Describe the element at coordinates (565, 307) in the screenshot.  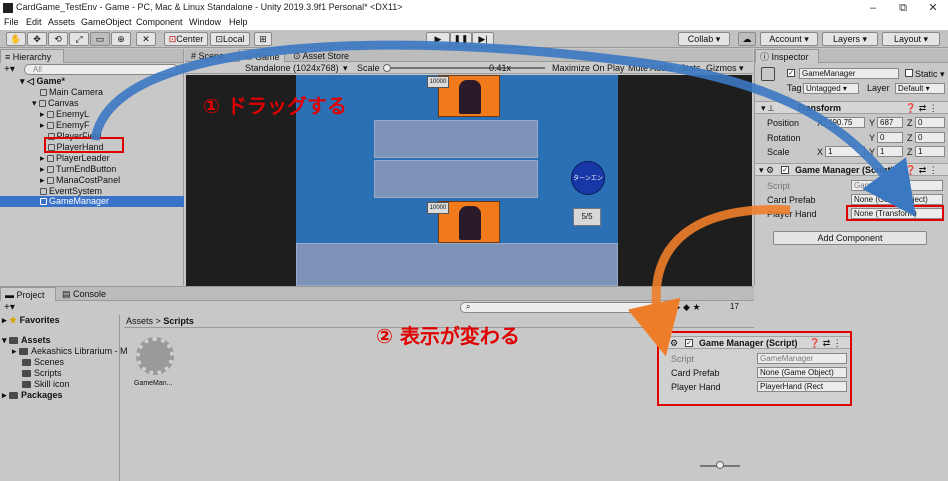
I see `project-search-input` at that location.